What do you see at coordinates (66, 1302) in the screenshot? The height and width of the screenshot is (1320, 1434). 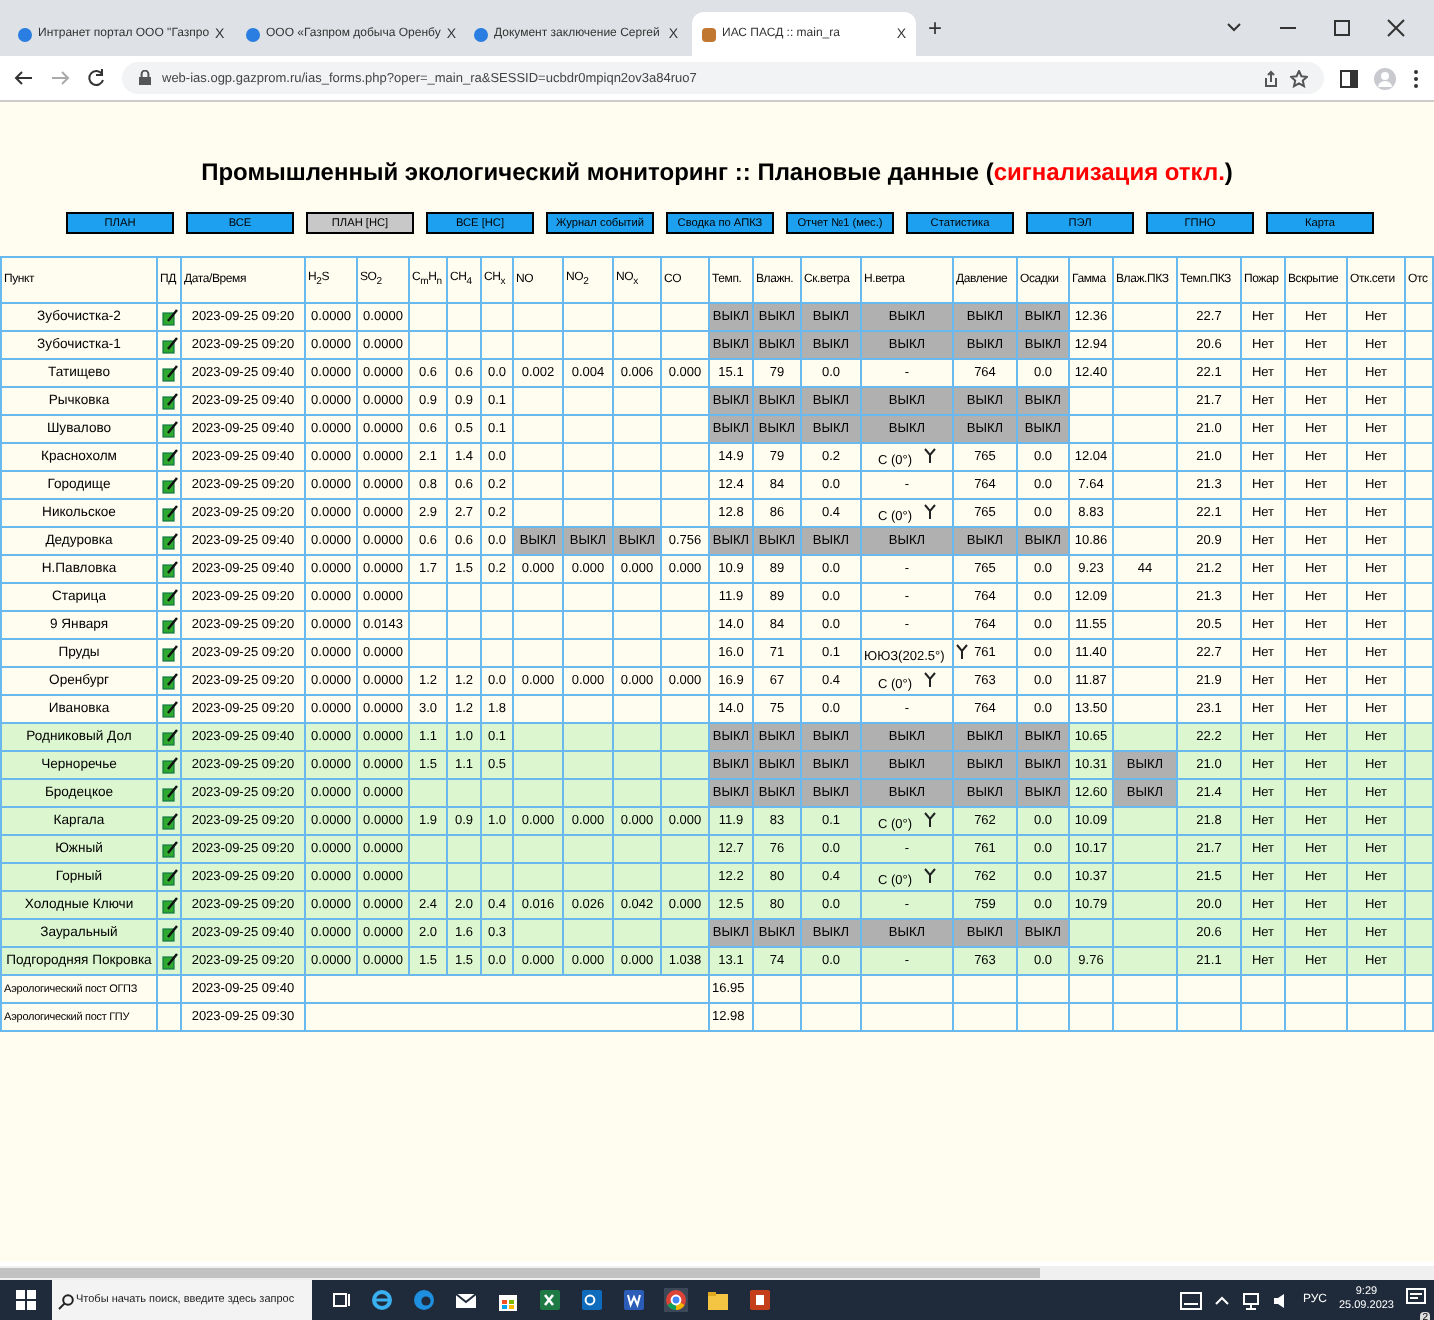 I see `search-icon` at bounding box center [66, 1302].